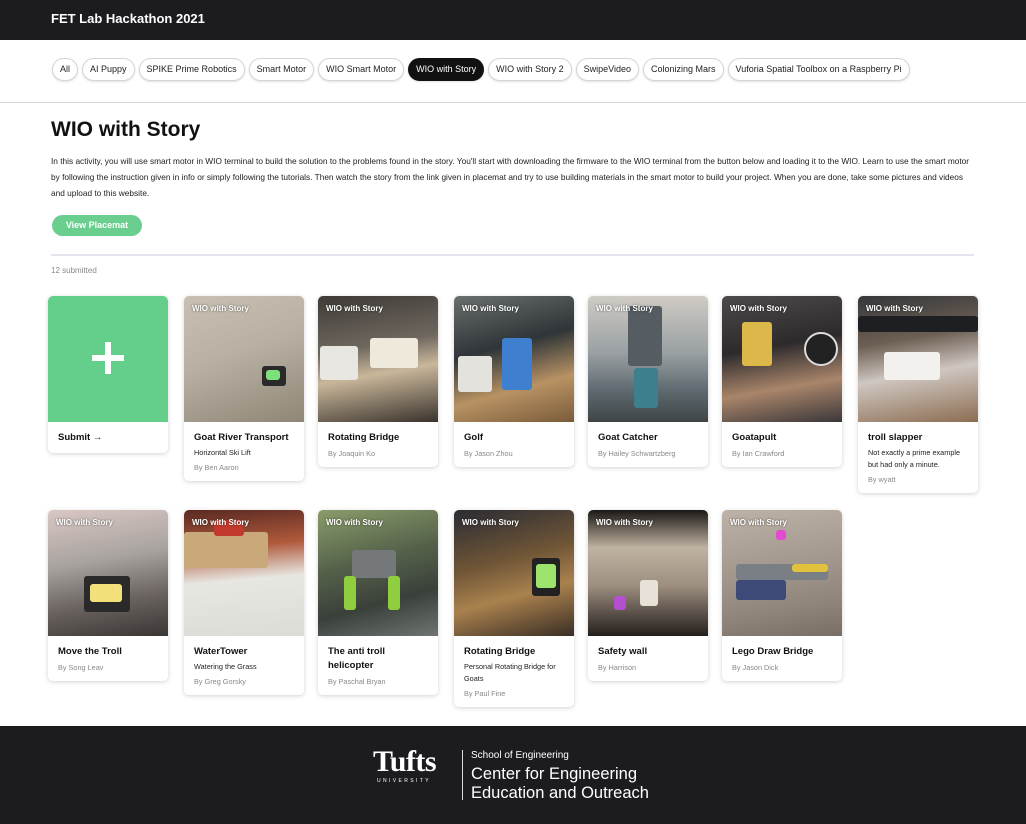  Describe the element at coordinates (108, 438) in the screenshot. I see `submit-label: Submit →` at that location.